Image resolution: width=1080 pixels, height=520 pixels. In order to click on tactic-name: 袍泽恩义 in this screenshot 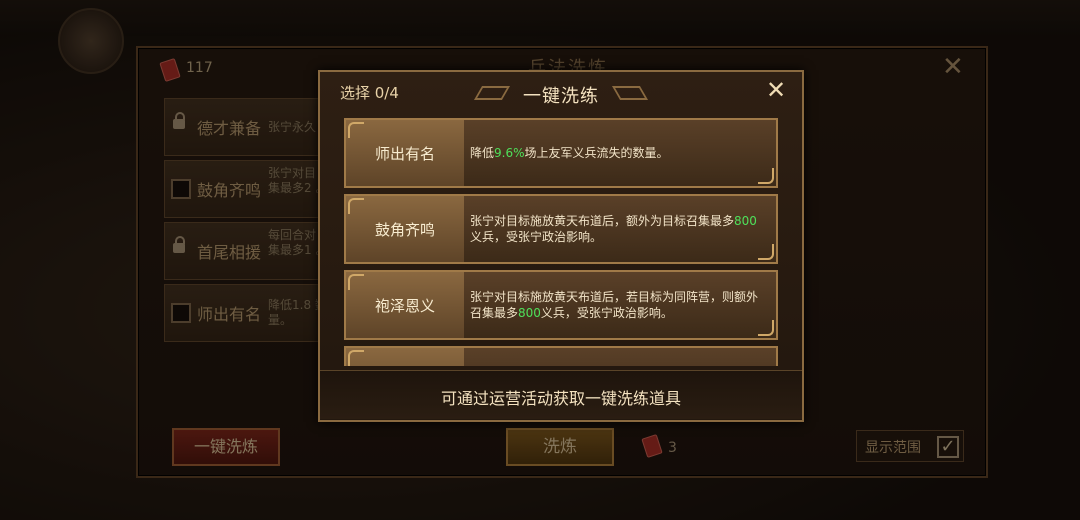, I will do `click(404, 306)`.